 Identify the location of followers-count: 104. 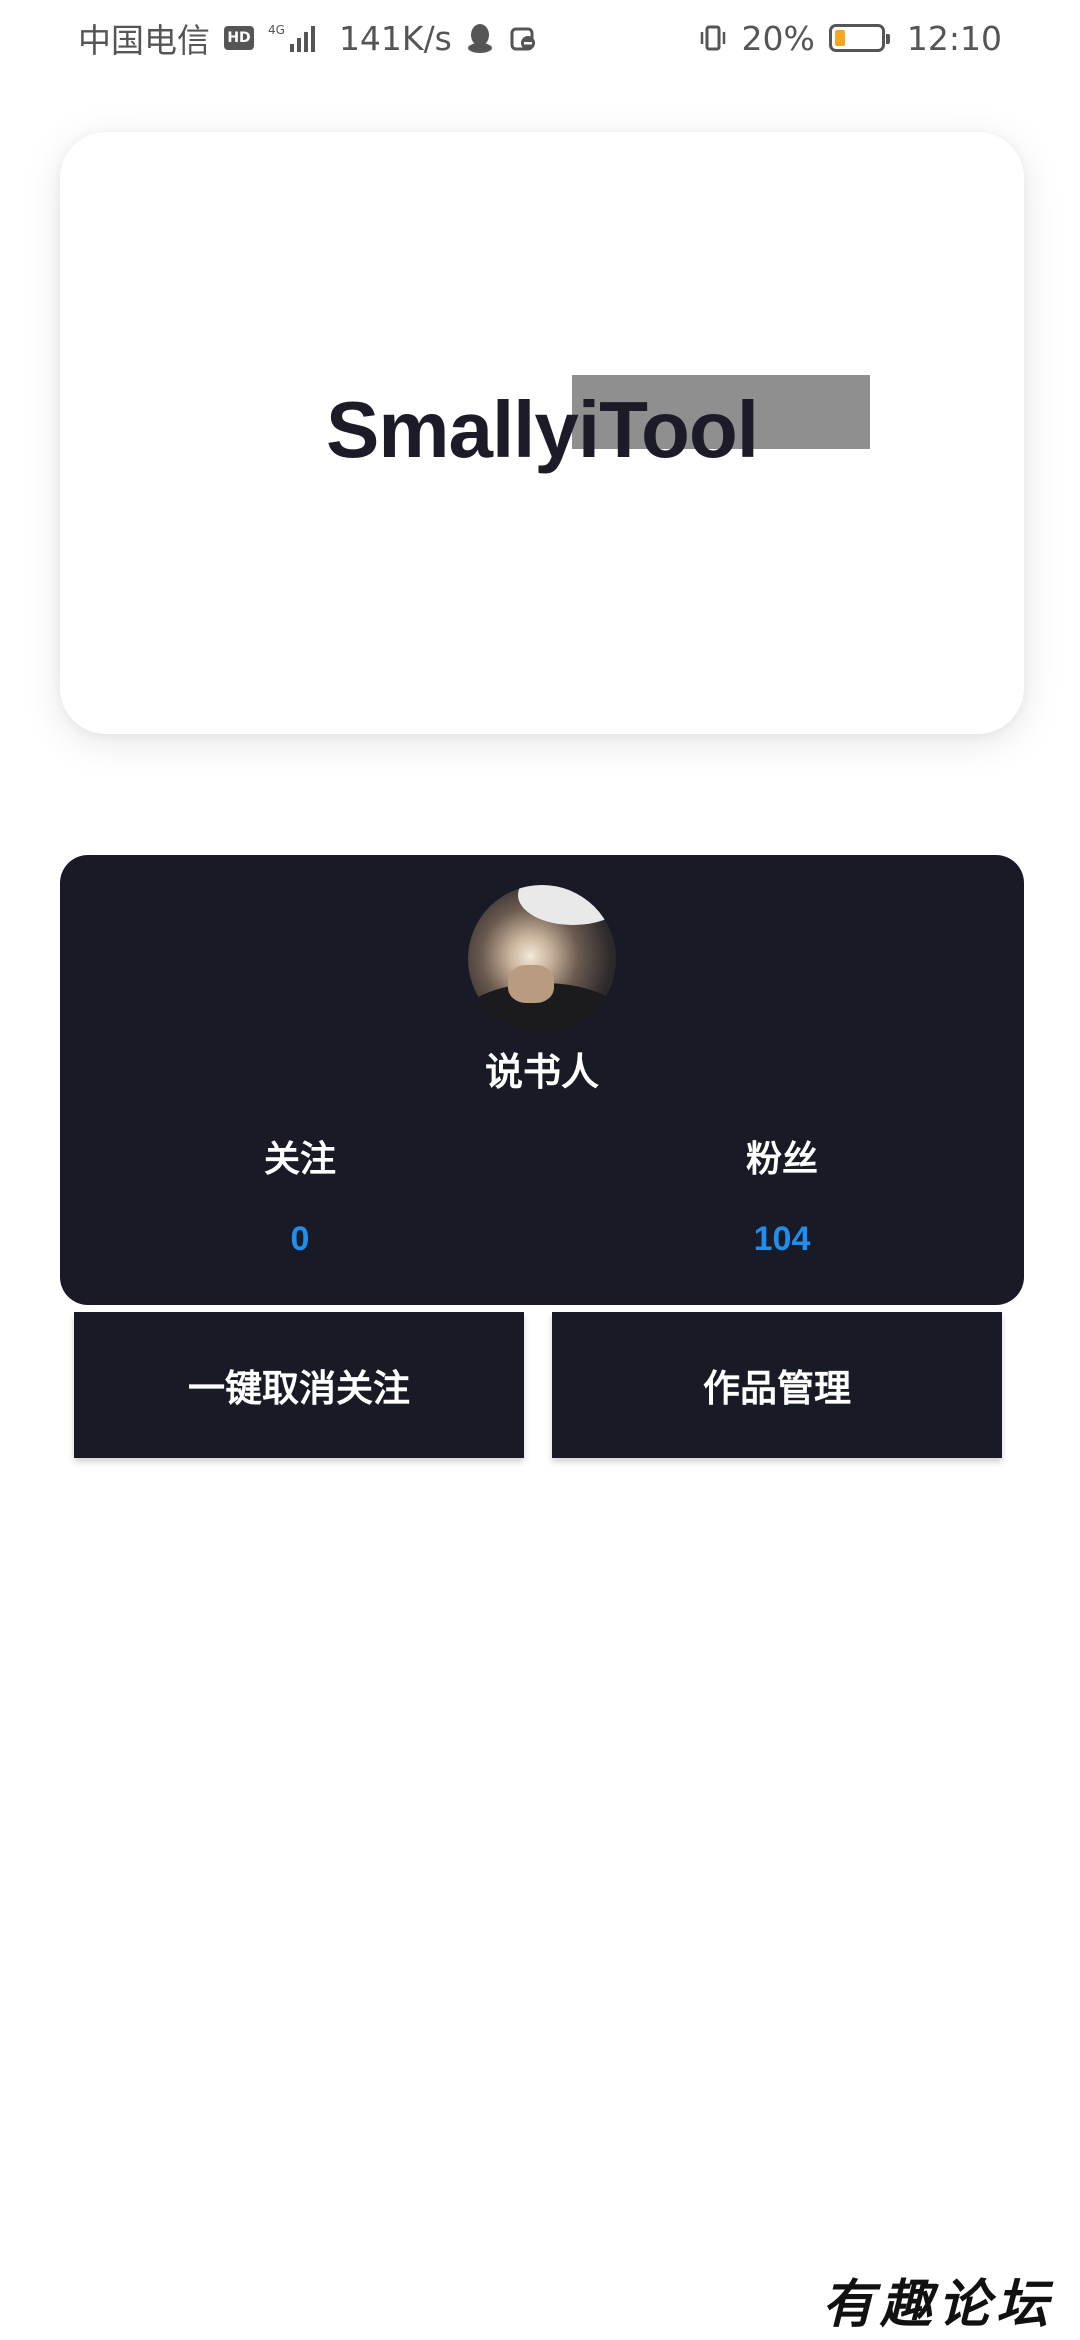
(782, 1239).